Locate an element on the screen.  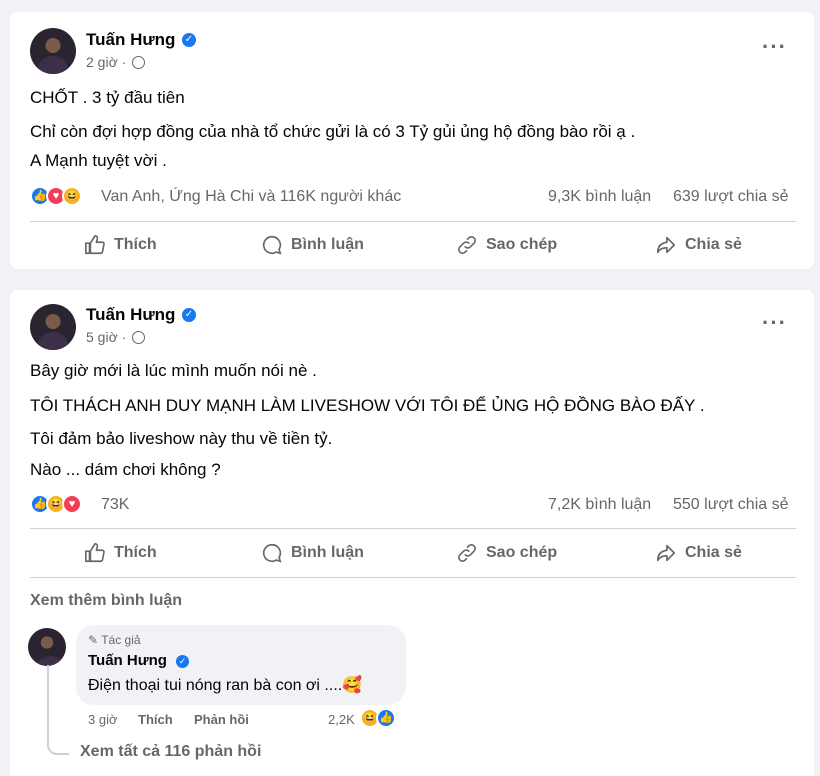
comment-time: 3 giờ is located at coordinates (103, 719).